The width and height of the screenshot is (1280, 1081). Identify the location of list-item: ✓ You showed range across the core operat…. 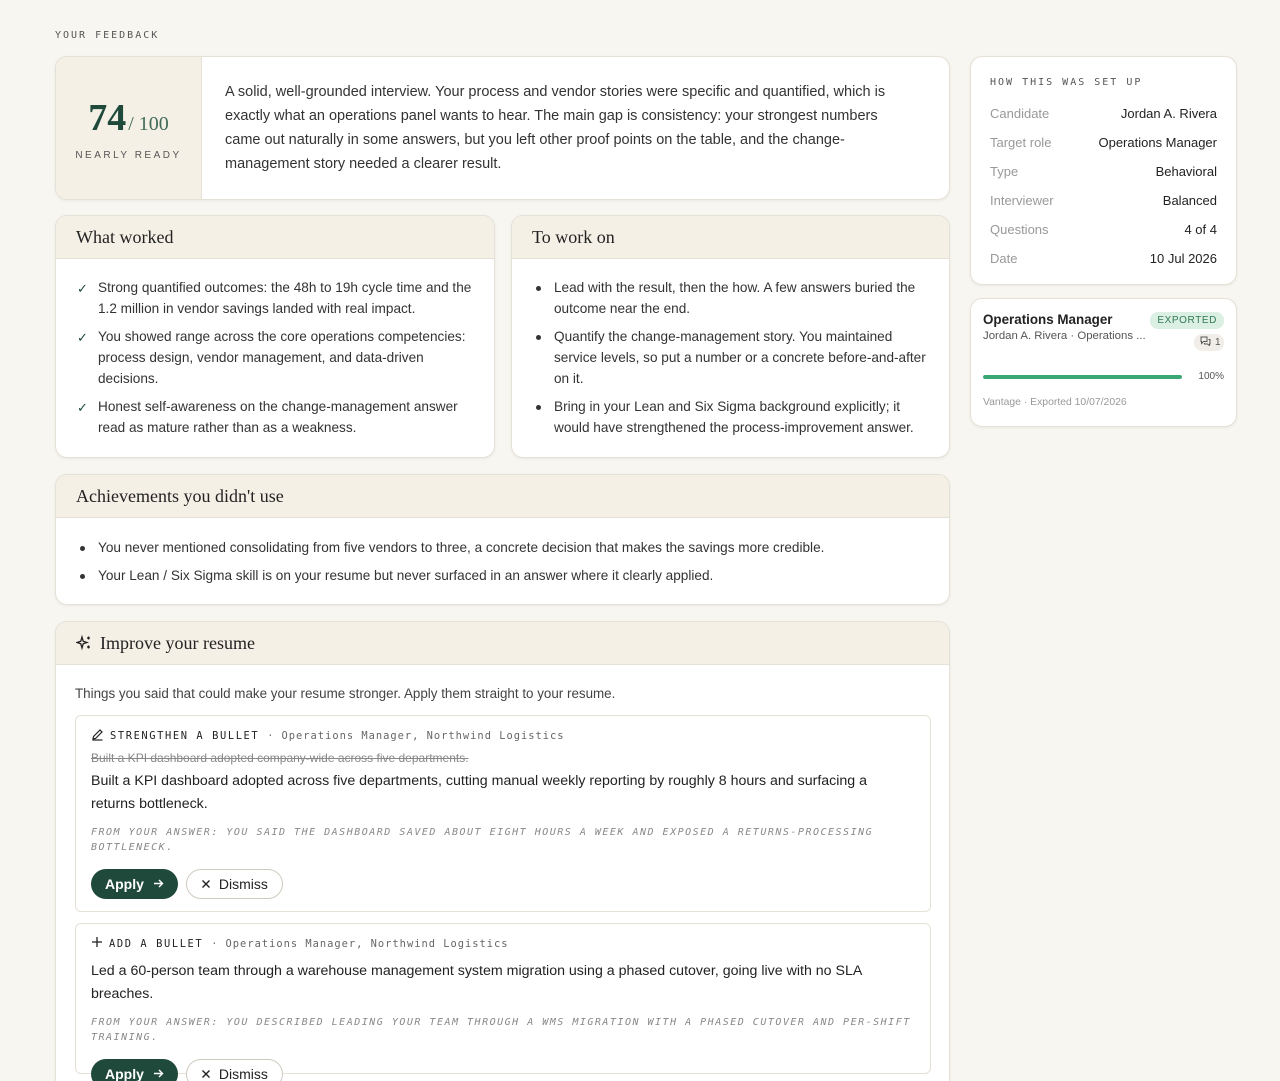
(275, 357).